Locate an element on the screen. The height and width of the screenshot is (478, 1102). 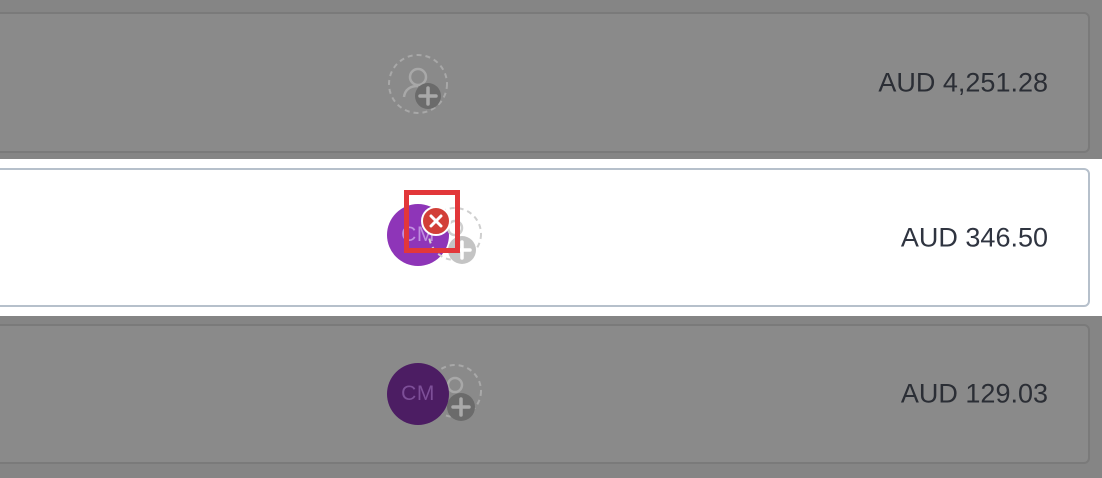
row-amount: AUD 4,251.28 is located at coordinates (963, 82).